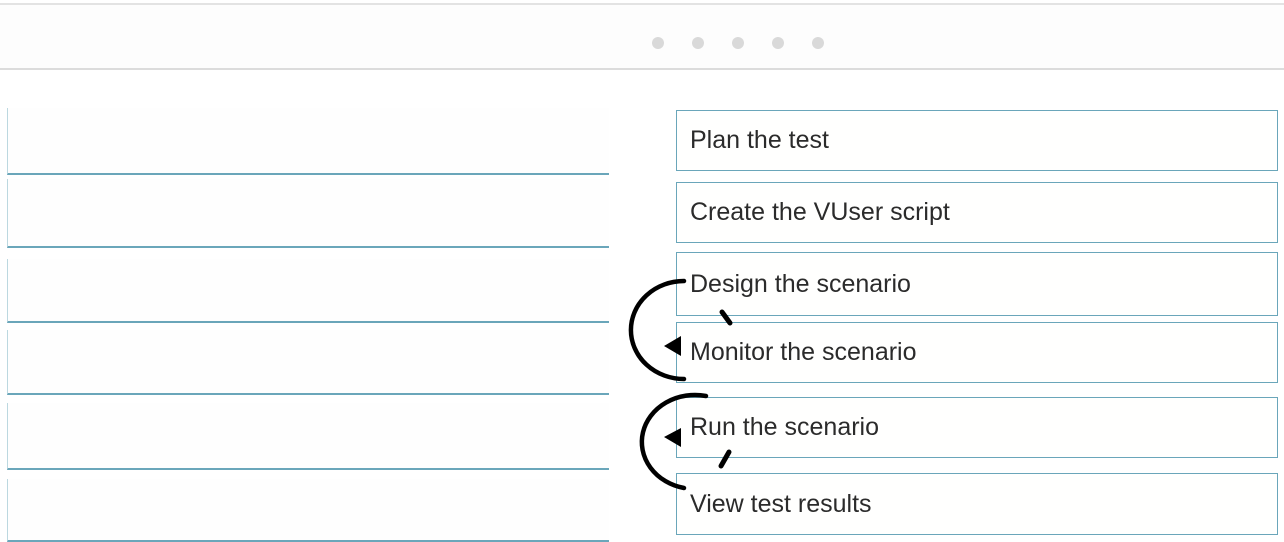  Describe the element at coordinates (977, 284) in the screenshot. I see `option-design-the-scenario: Design the scenario` at that location.